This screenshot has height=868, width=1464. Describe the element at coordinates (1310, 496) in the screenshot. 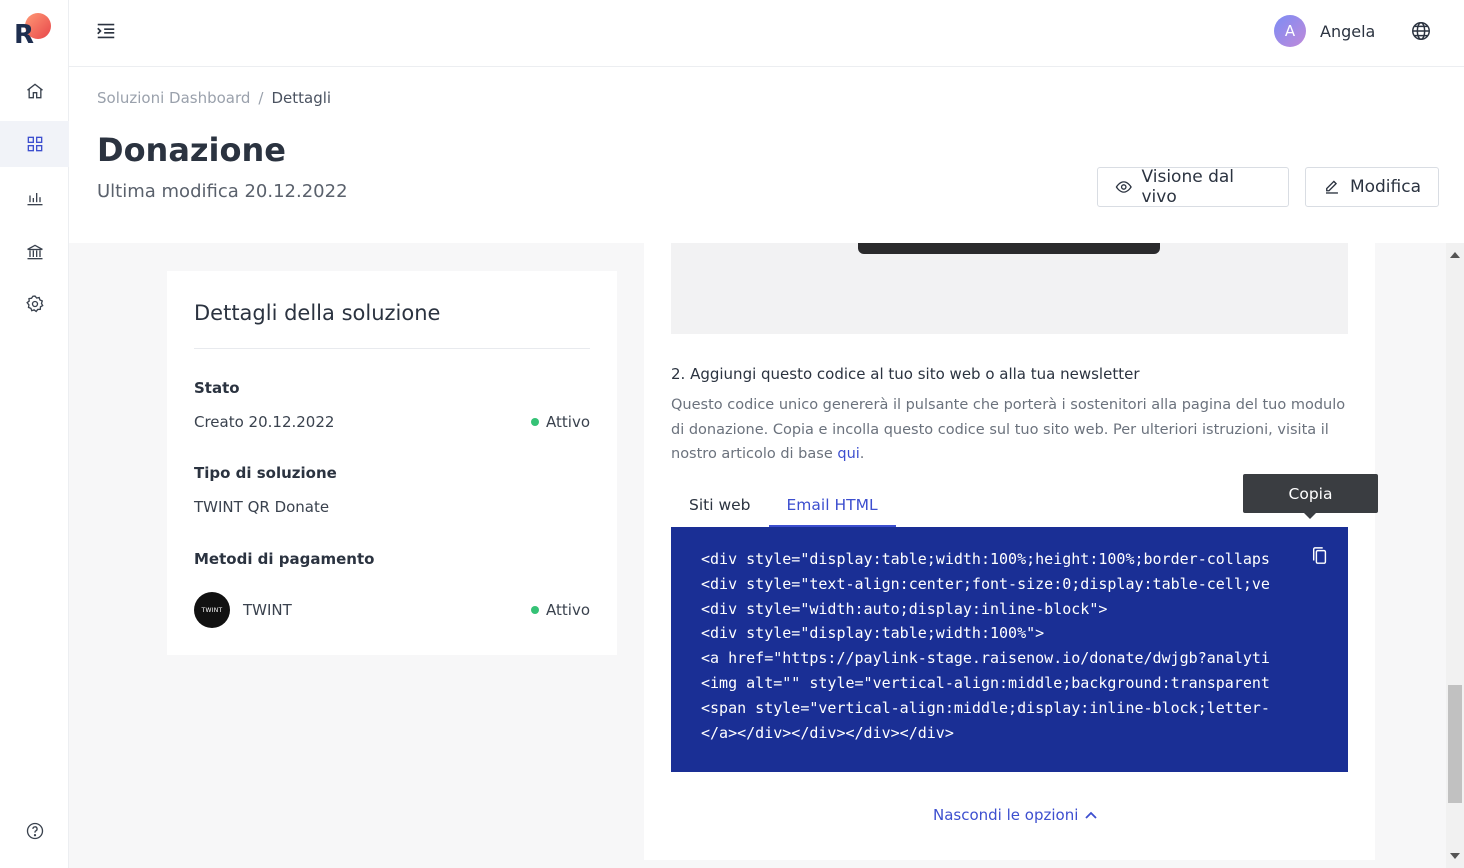

I see `copy-tooltip: Copia` at that location.